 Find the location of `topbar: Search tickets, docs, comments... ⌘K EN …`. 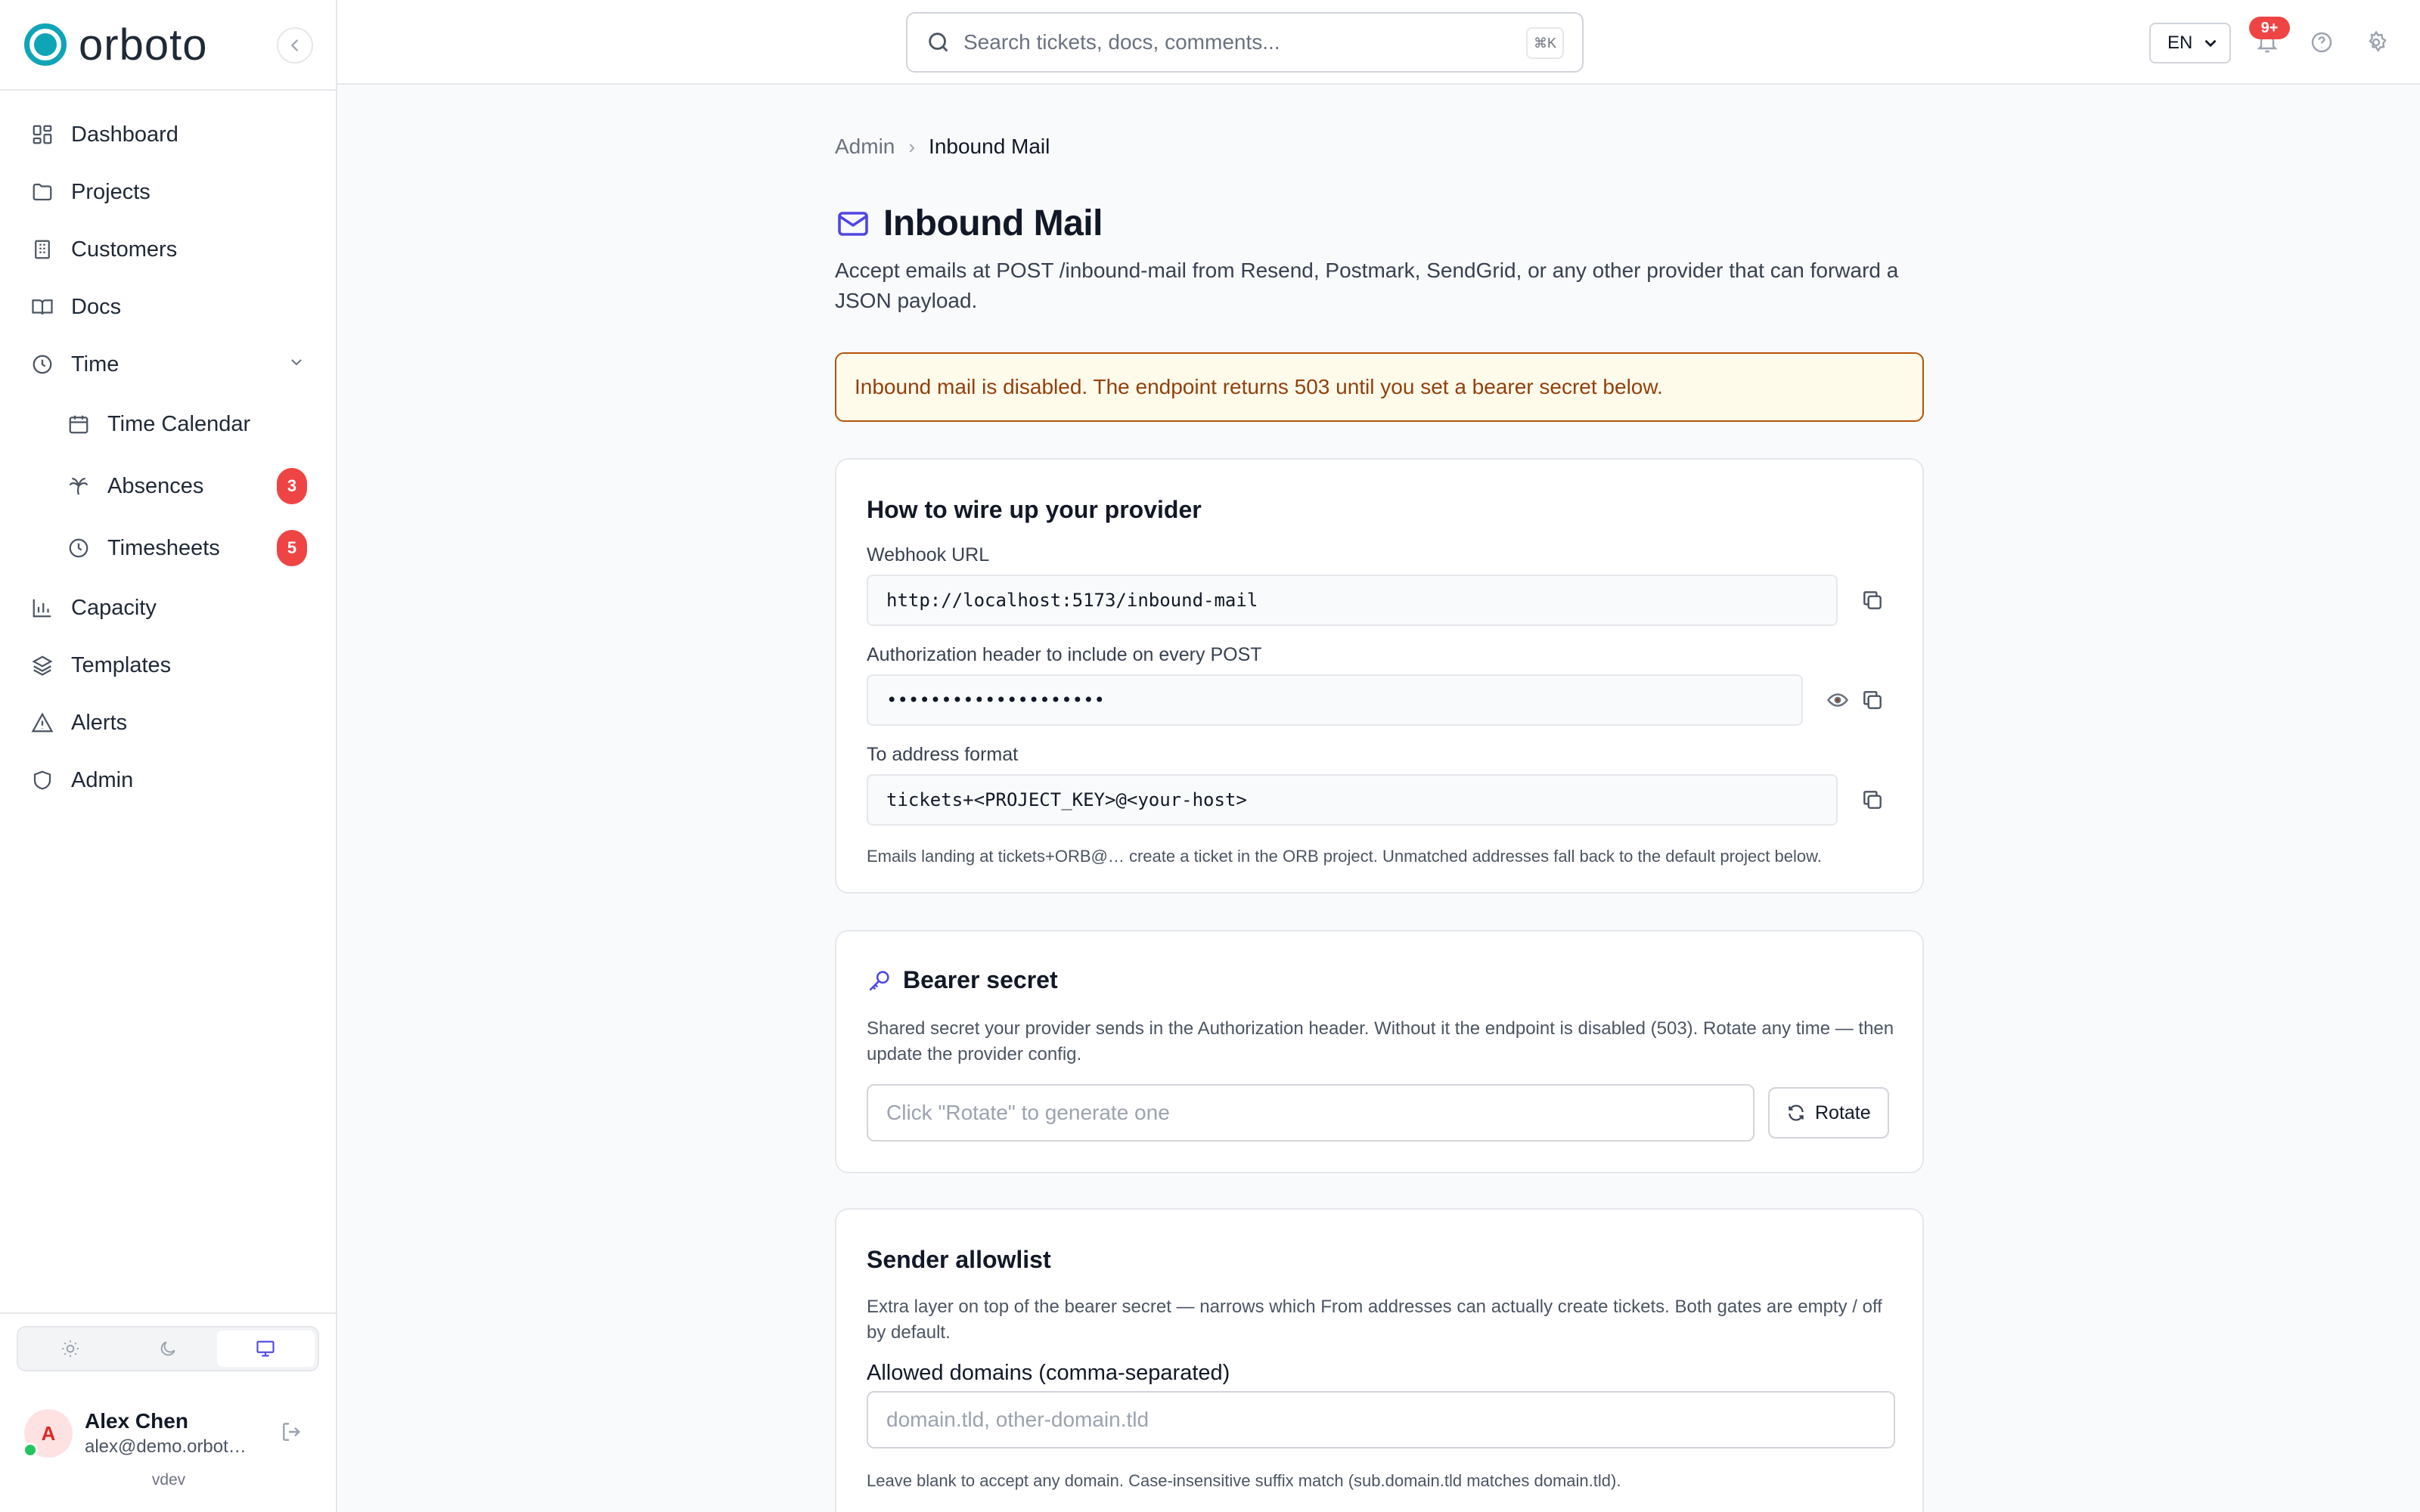

topbar: Search tickets, docs, comments... ⌘K EN … is located at coordinates (1378, 42).